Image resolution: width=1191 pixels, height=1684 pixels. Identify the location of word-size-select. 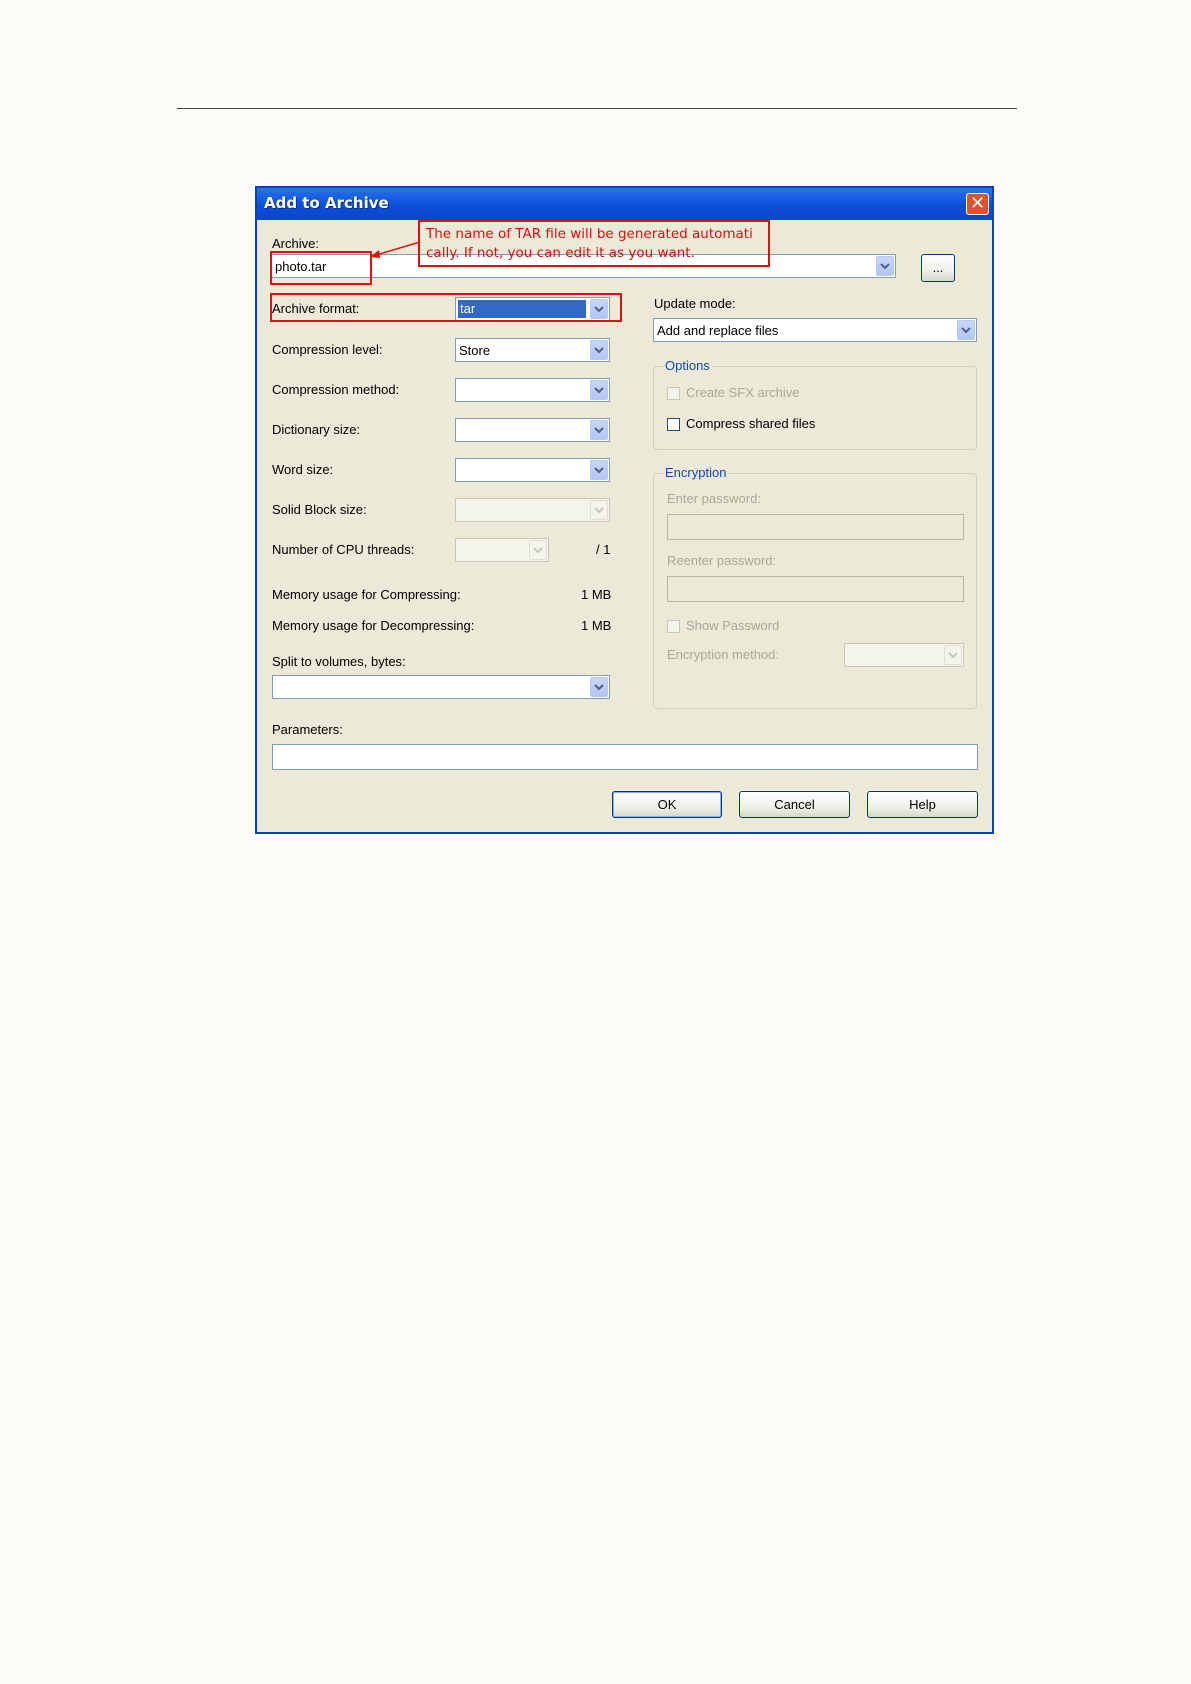
(532, 470).